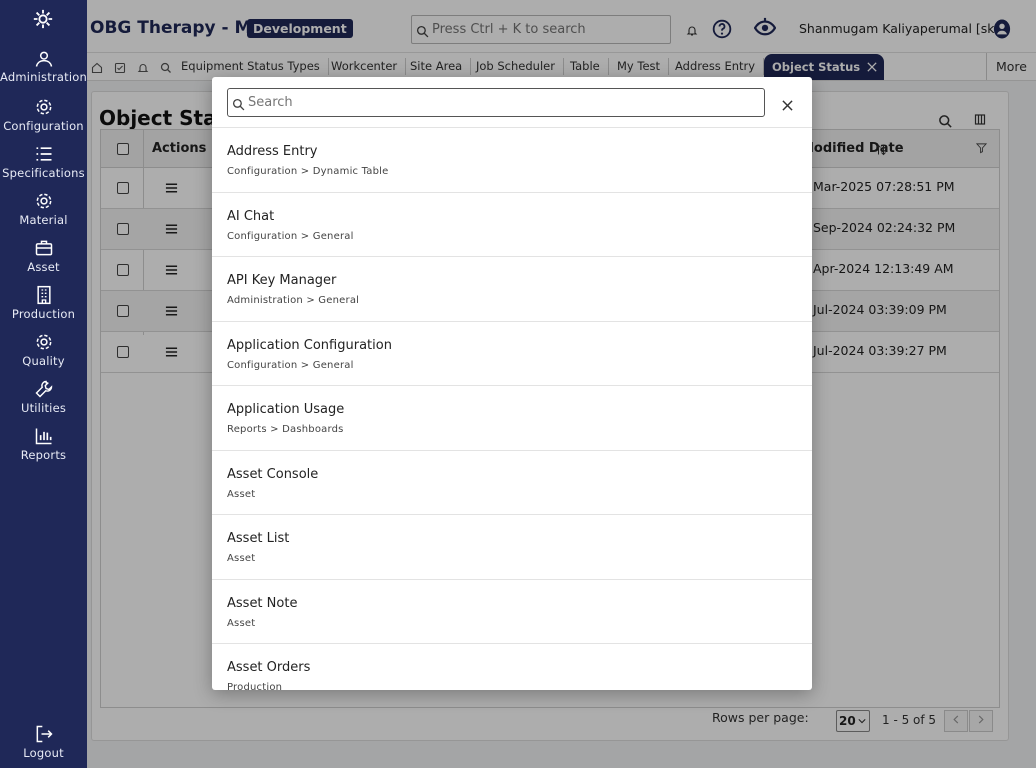 The height and width of the screenshot is (768, 1036). I want to click on building-icon, so click(43, 295).